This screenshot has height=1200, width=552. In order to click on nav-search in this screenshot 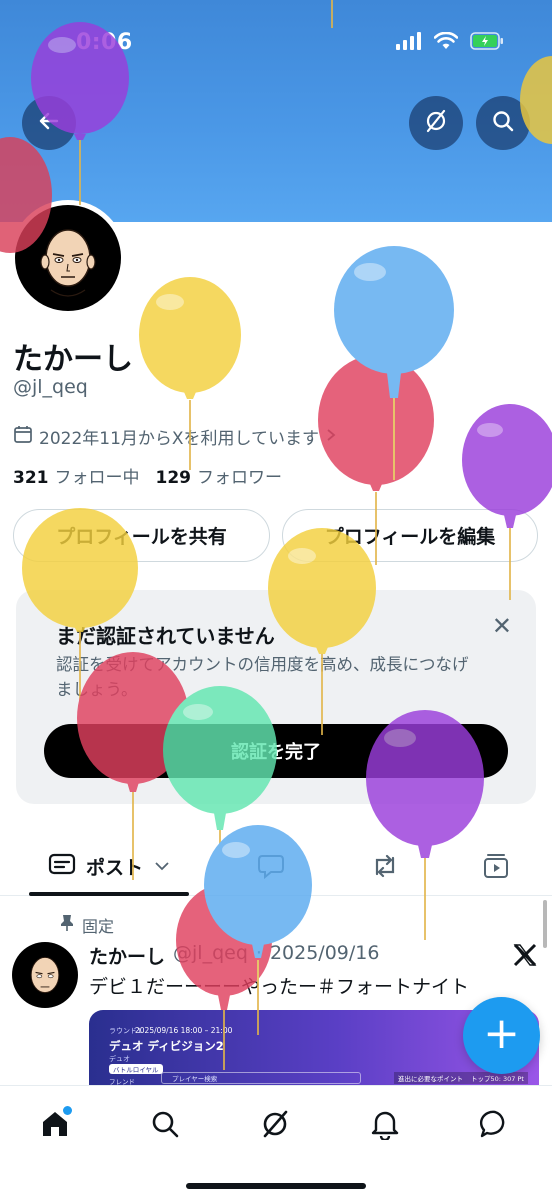, I will do `click(165, 1126)`.